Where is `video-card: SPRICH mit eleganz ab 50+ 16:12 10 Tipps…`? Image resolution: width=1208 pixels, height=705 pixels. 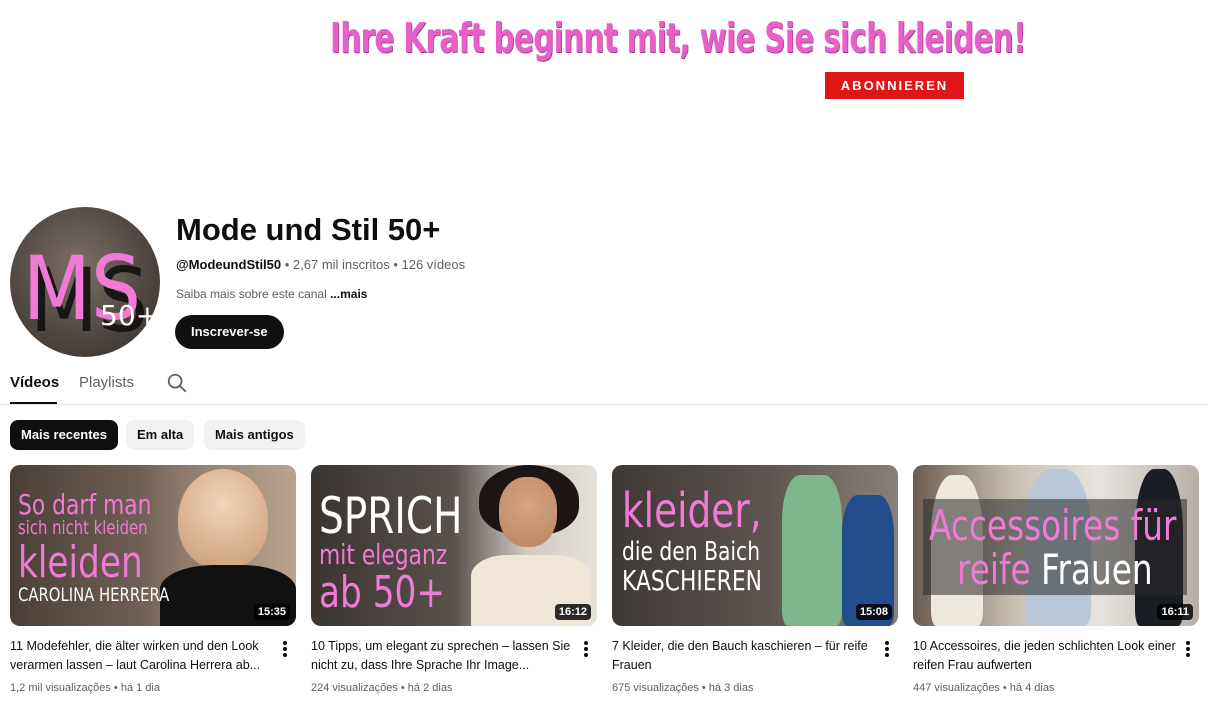 video-card: SPRICH mit eleganz ab 50+ 16:12 10 Tipps… is located at coordinates (454, 579).